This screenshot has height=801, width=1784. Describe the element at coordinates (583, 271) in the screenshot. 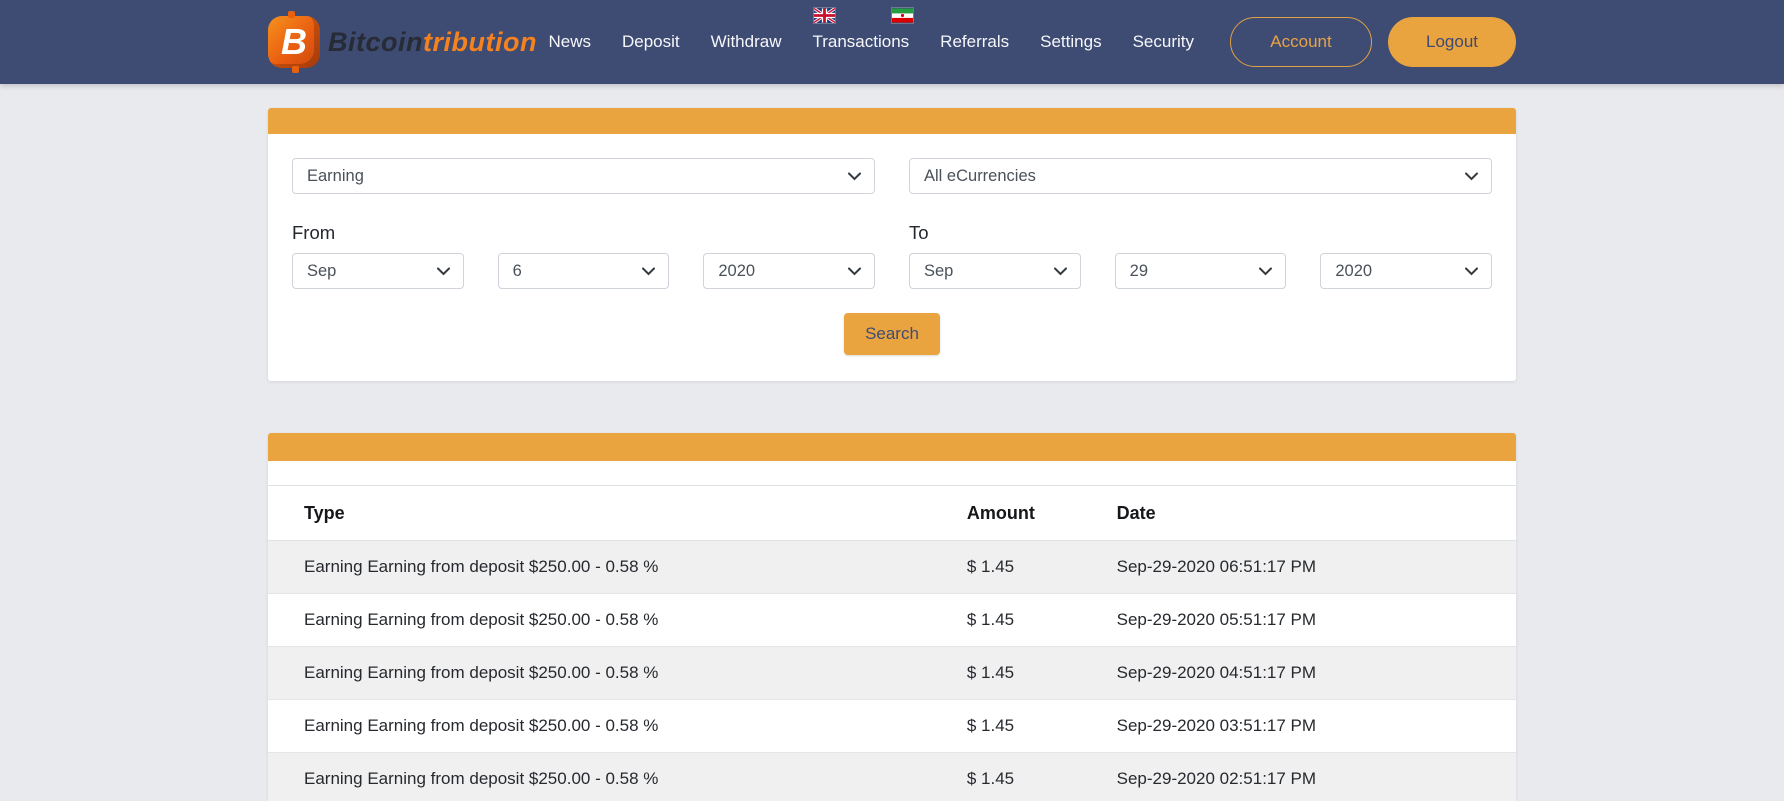

I see `from-day-select: 6` at that location.